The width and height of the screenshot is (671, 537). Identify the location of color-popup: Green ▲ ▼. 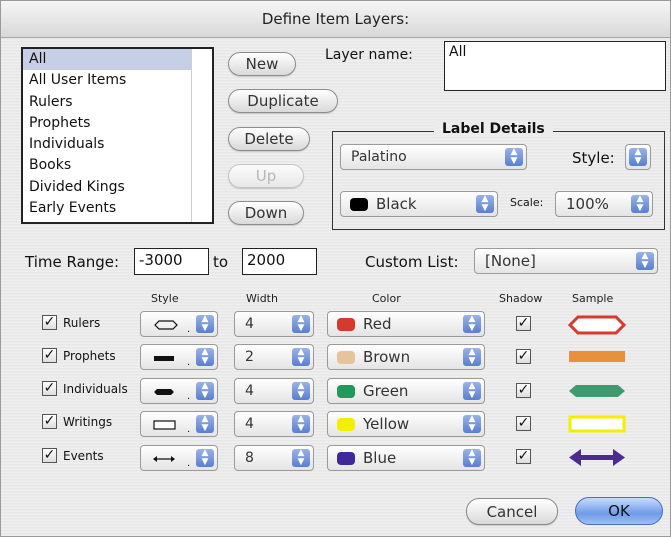
(406, 391).